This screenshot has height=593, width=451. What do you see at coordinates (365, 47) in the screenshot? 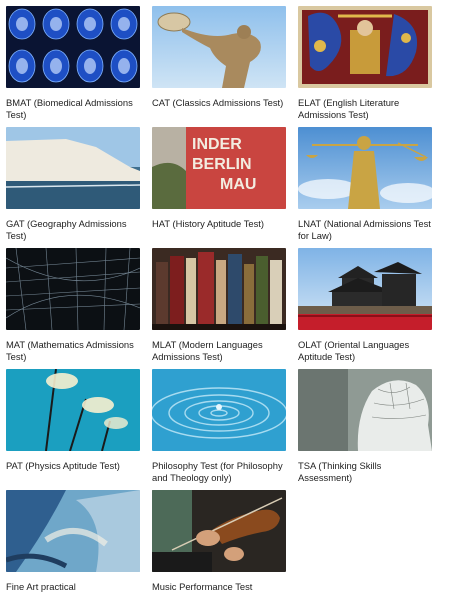
I see `illuminated-manuscript-image` at bounding box center [365, 47].